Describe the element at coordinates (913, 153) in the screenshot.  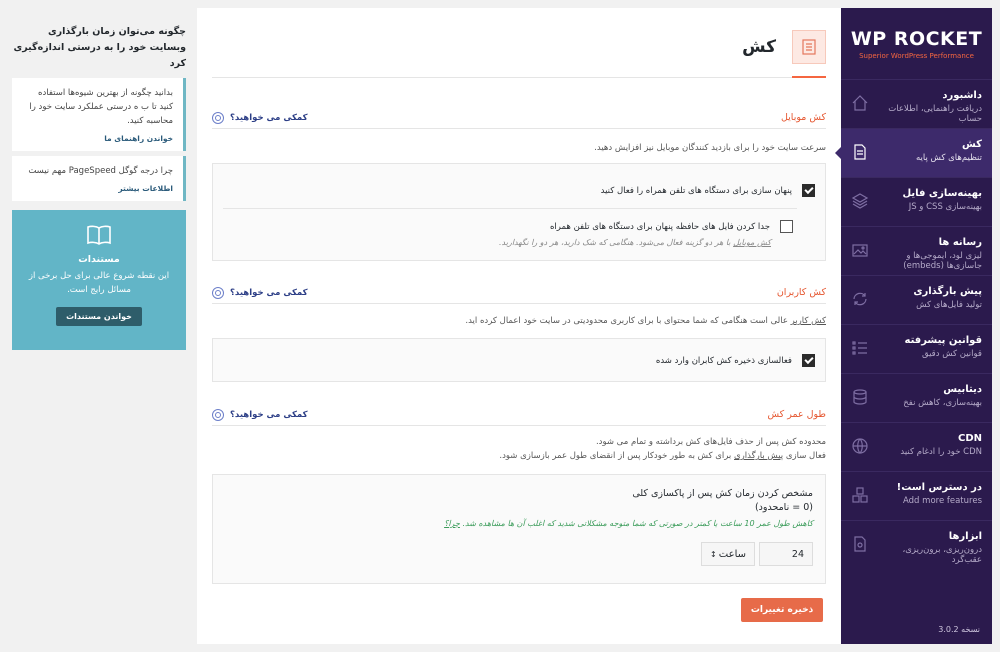
I see `sidebar-item-cache: کش تنظیم‌های کش پایه` at that location.